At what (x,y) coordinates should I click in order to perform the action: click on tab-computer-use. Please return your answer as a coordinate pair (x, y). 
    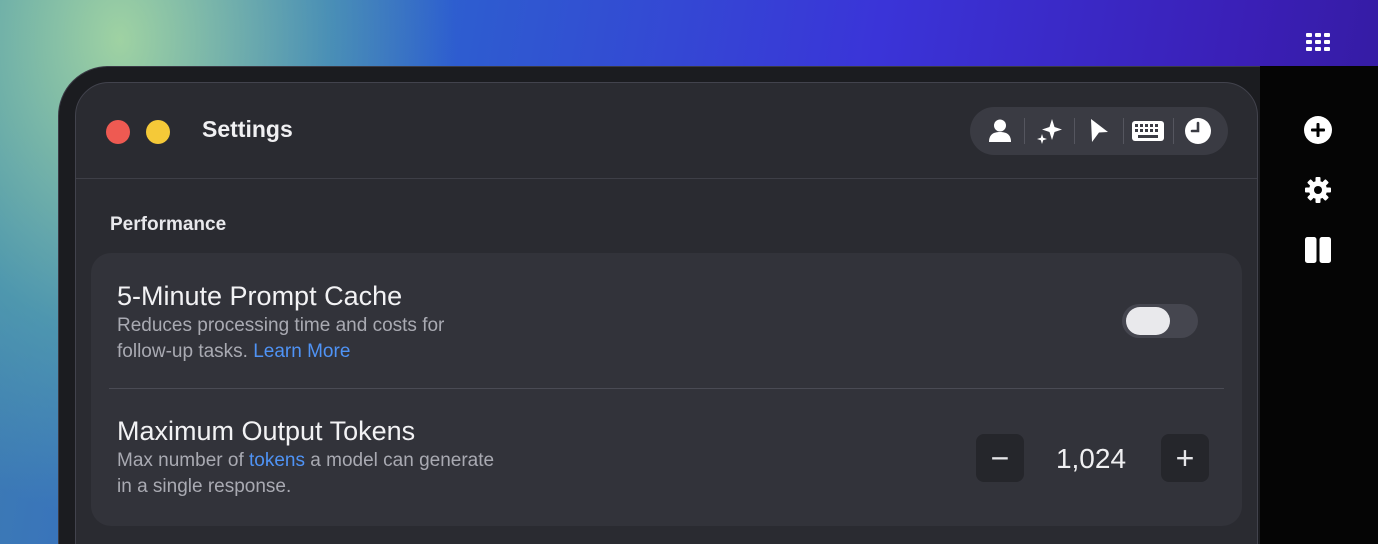
    Looking at the image, I should click on (1099, 131).